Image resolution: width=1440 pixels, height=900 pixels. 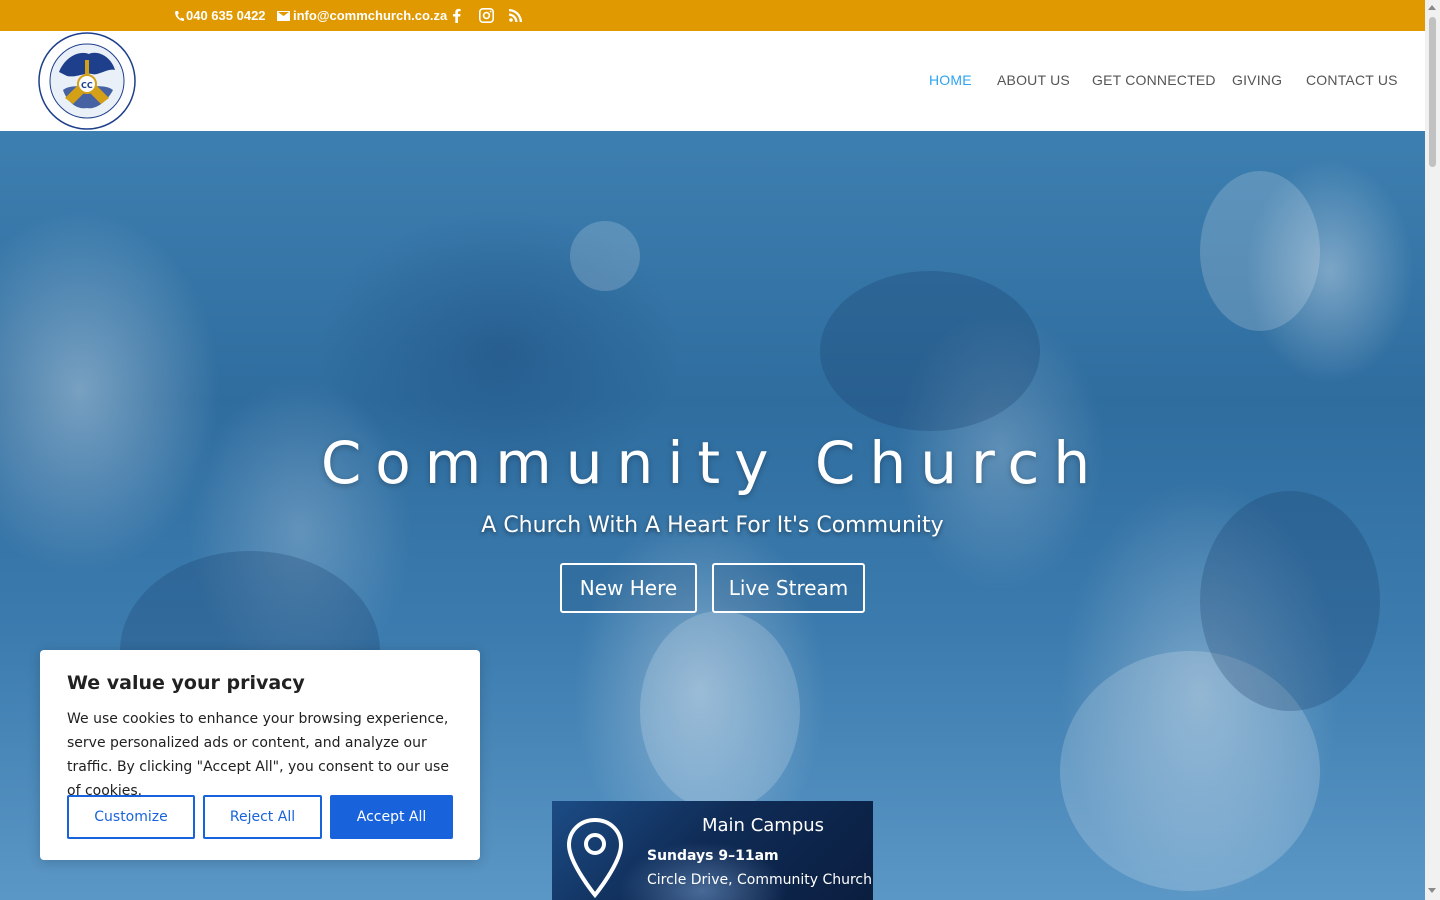 I want to click on hero-title: Community Church, so click(x=712, y=463).